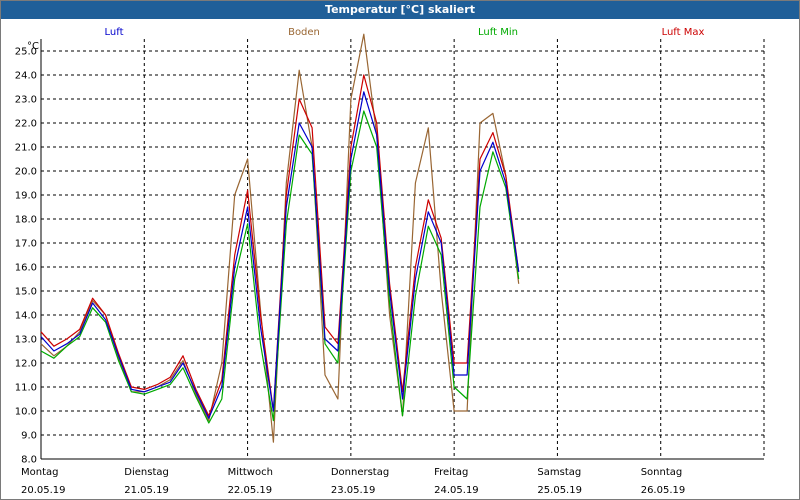 The height and width of the screenshot is (500, 800). I want to click on y-tick-label: 15.0, so click(26, 292).